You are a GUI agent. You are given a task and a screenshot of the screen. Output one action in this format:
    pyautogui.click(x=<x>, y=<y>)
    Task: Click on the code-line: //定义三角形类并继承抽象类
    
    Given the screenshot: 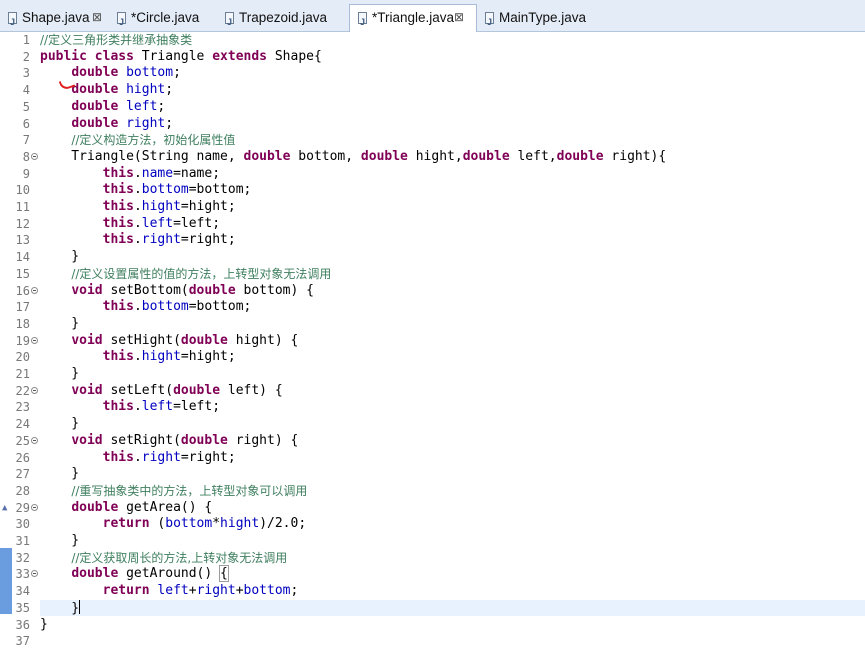 What is the action you would take?
    pyautogui.click(x=452, y=40)
    